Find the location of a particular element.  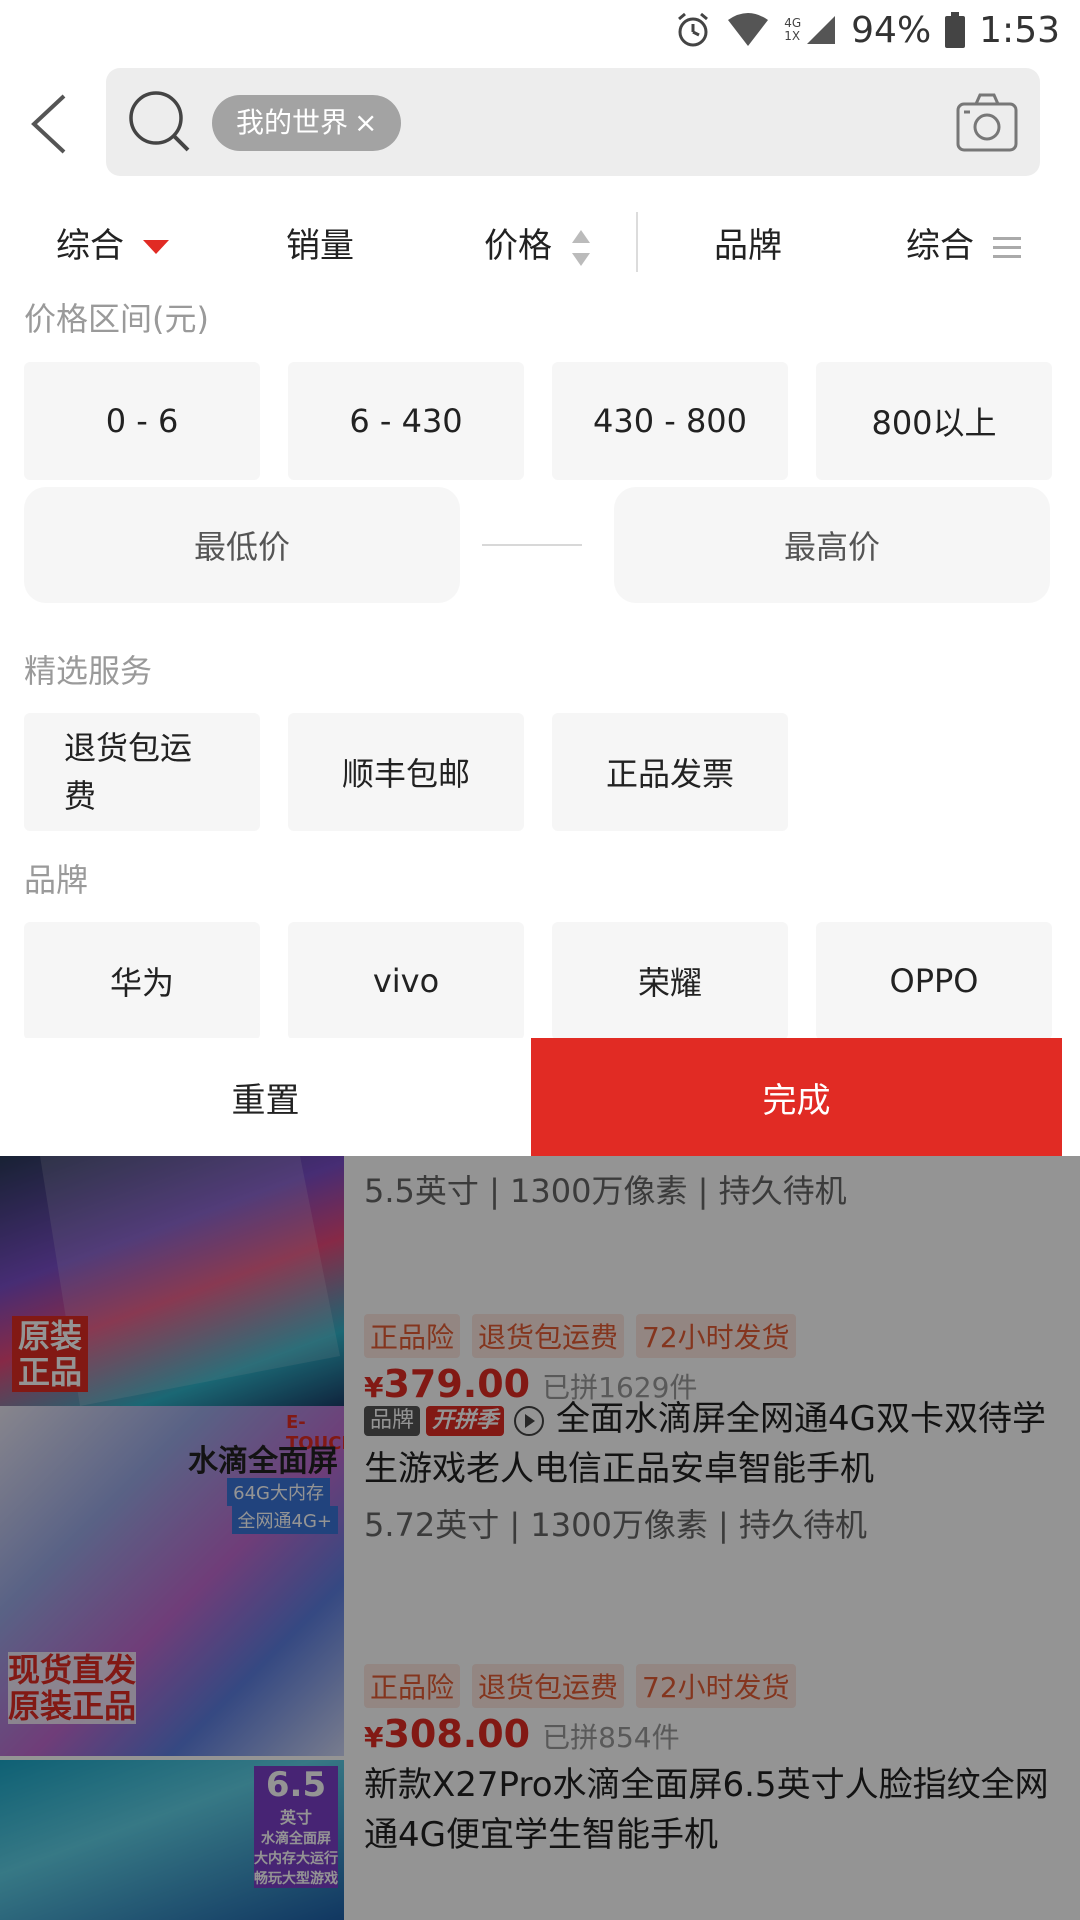

min-price-input: 最低价 is located at coordinates (242, 545).